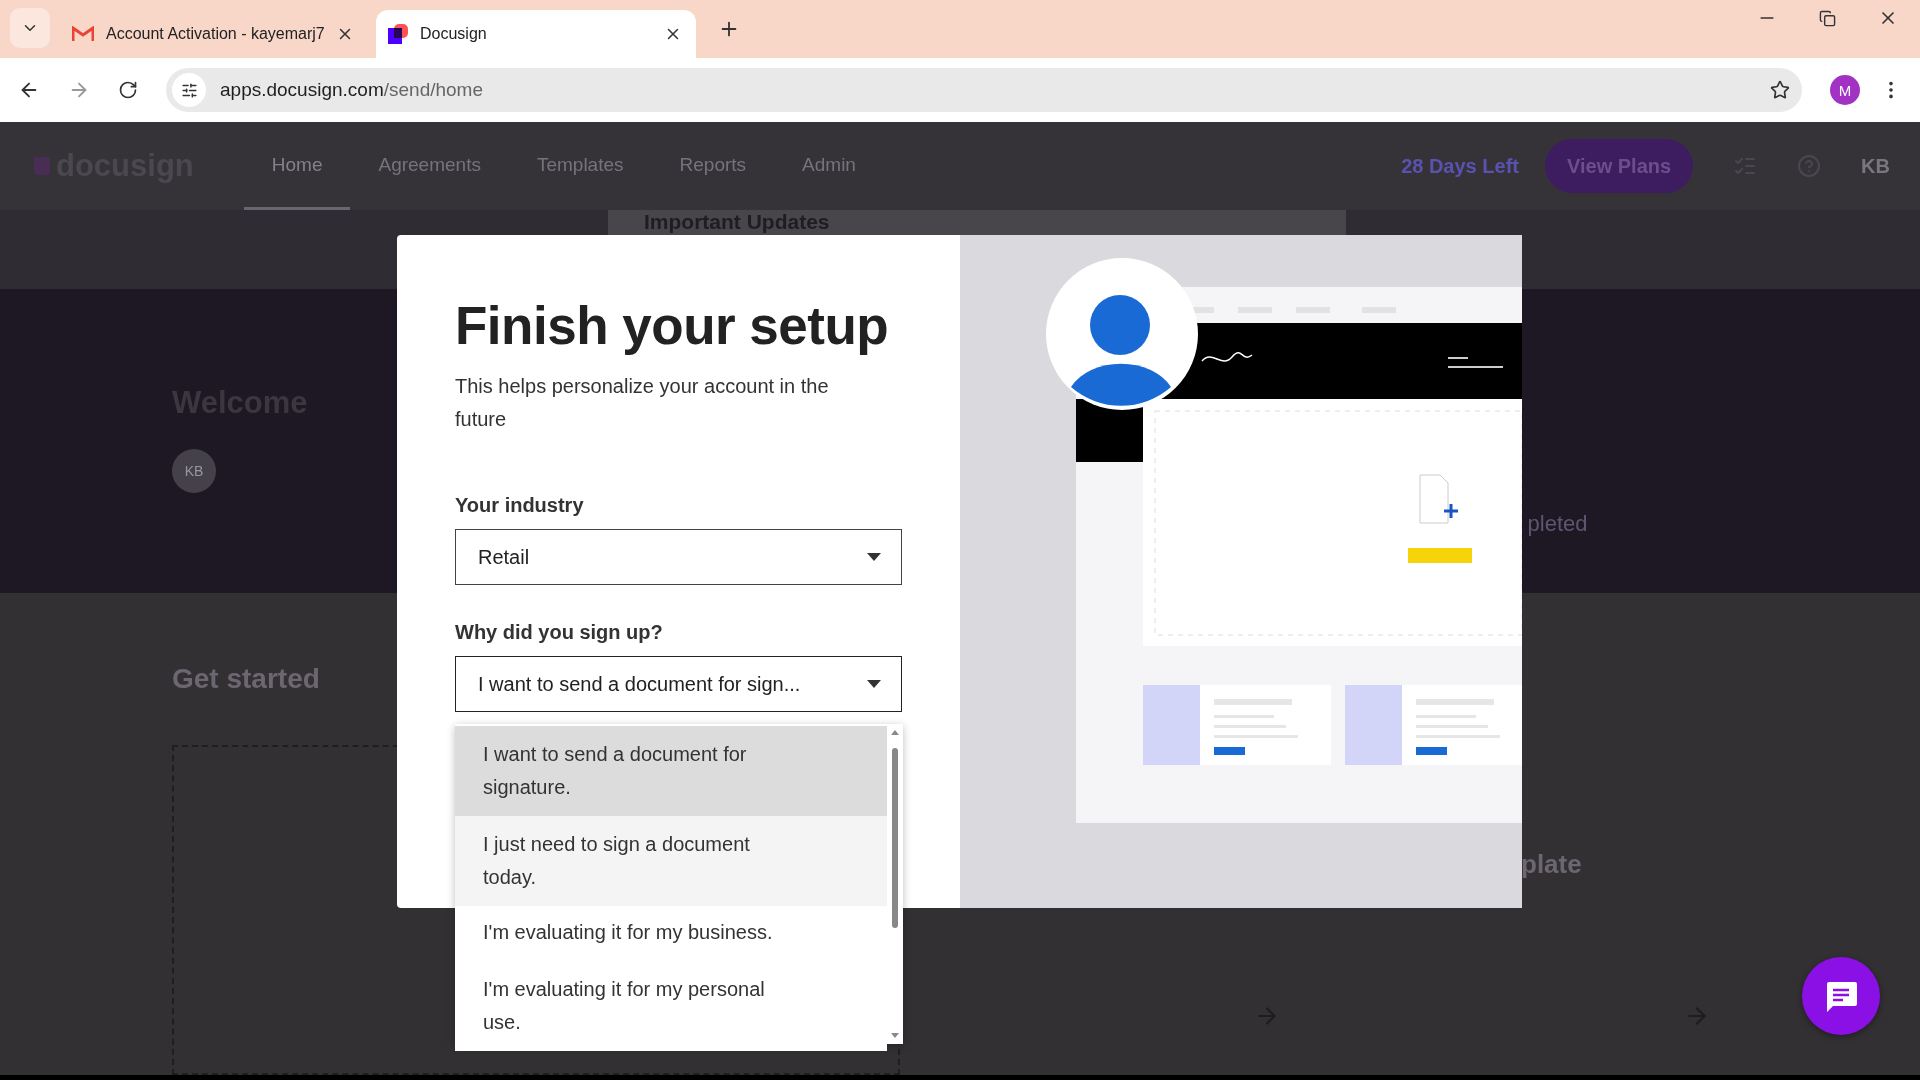  I want to click on section-heading: Get started, so click(246, 679).